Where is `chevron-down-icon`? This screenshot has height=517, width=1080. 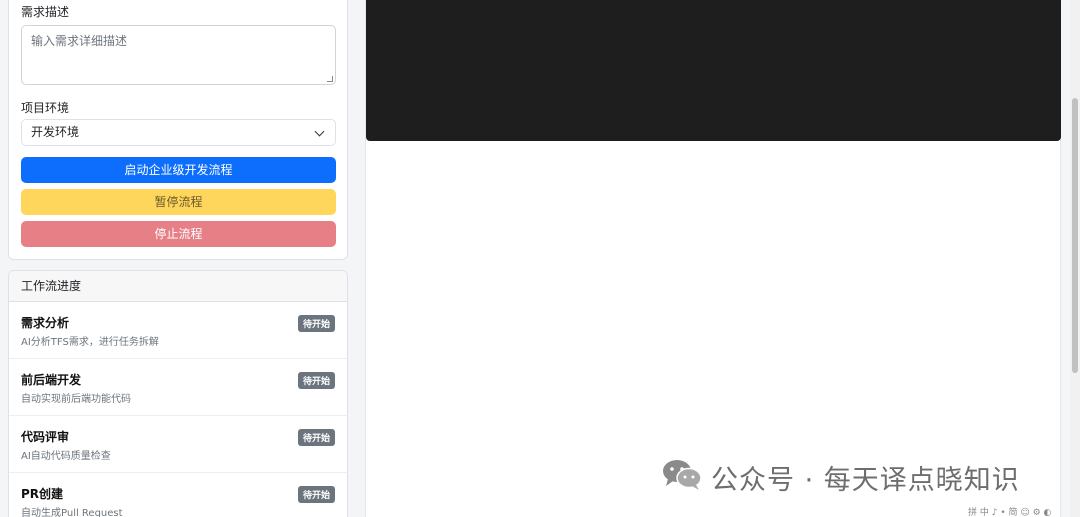 chevron-down-icon is located at coordinates (319, 131).